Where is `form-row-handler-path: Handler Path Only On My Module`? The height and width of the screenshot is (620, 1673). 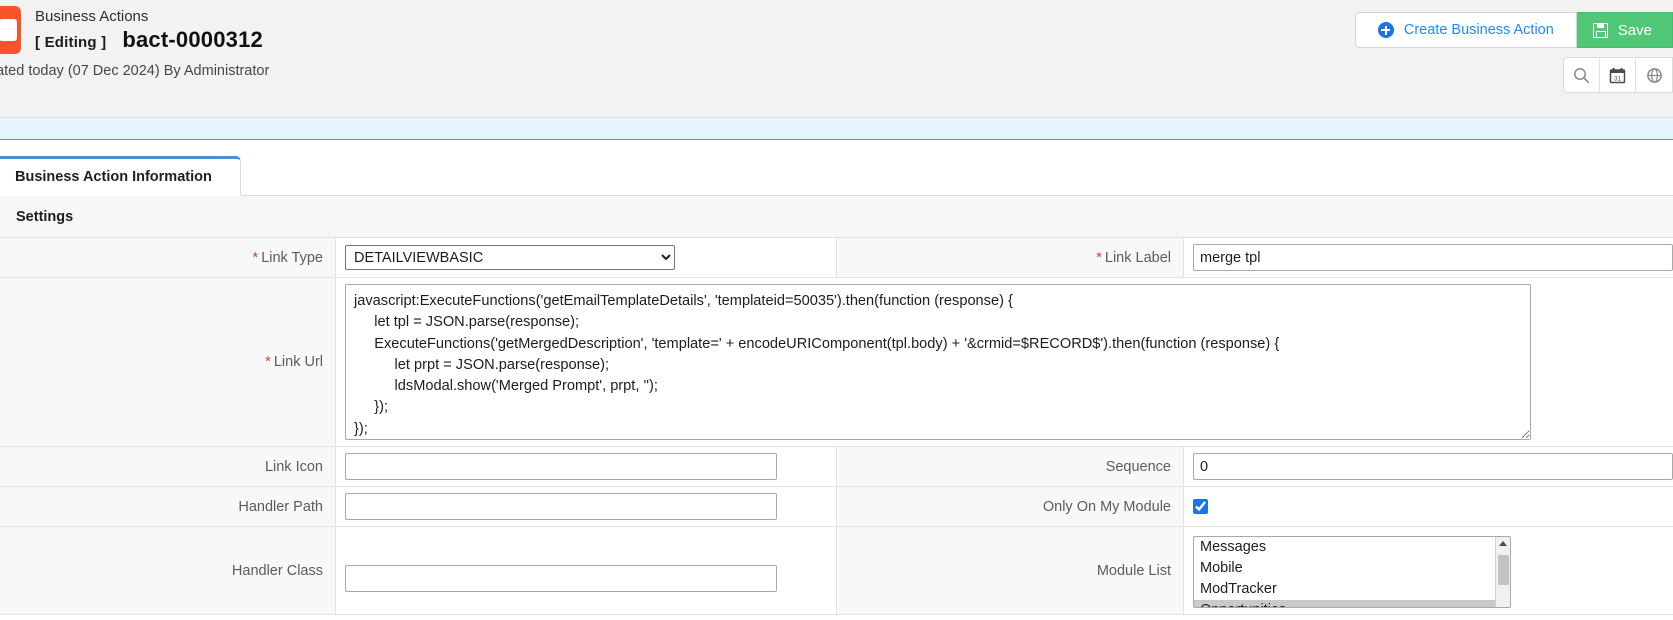
form-row-handler-path: Handler Path Only On My Module is located at coordinates (836, 507).